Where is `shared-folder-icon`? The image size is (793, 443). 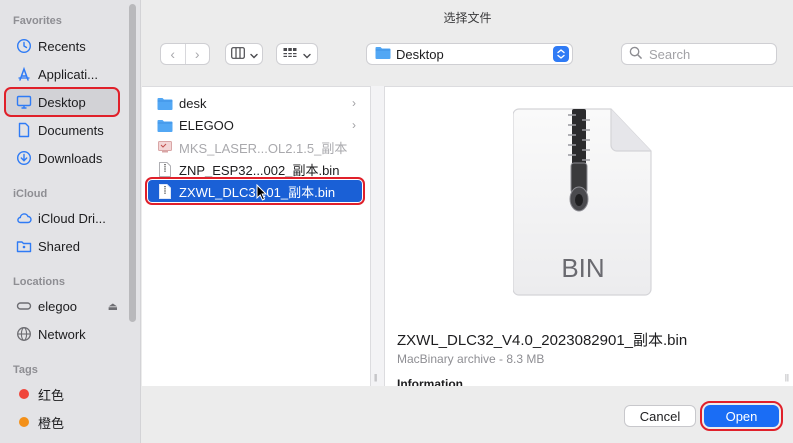
shared-folder-icon is located at coordinates (24, 246).